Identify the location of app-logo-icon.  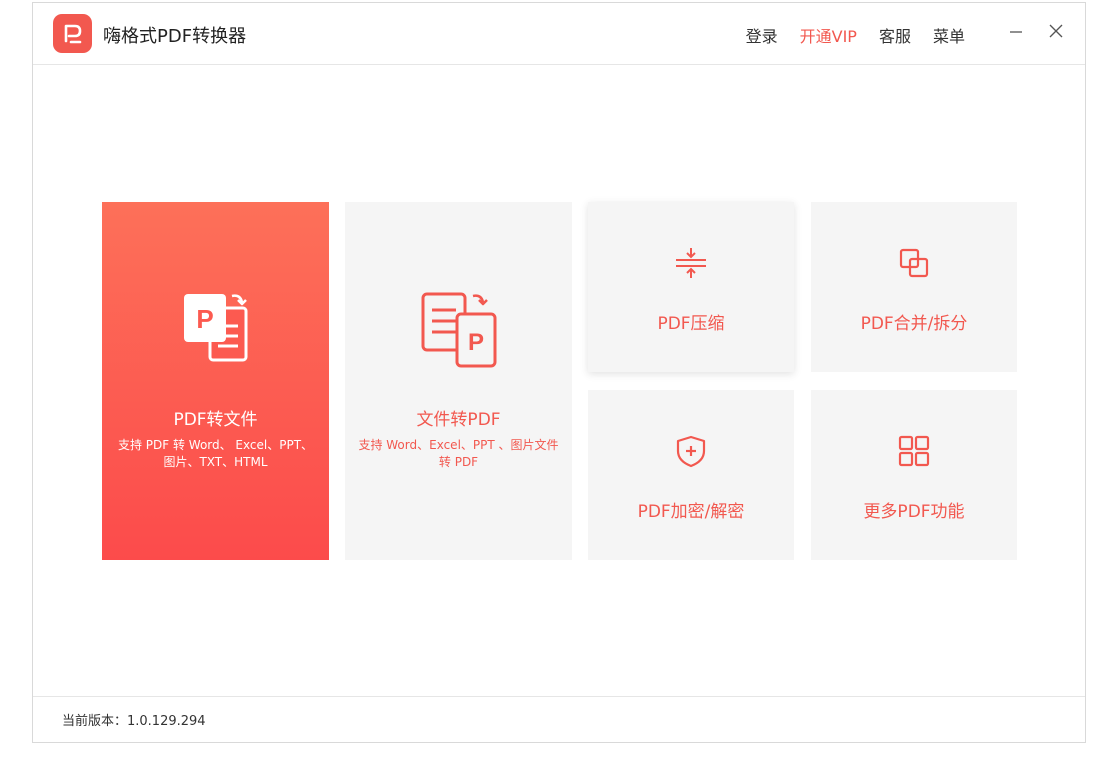
(72, 33).